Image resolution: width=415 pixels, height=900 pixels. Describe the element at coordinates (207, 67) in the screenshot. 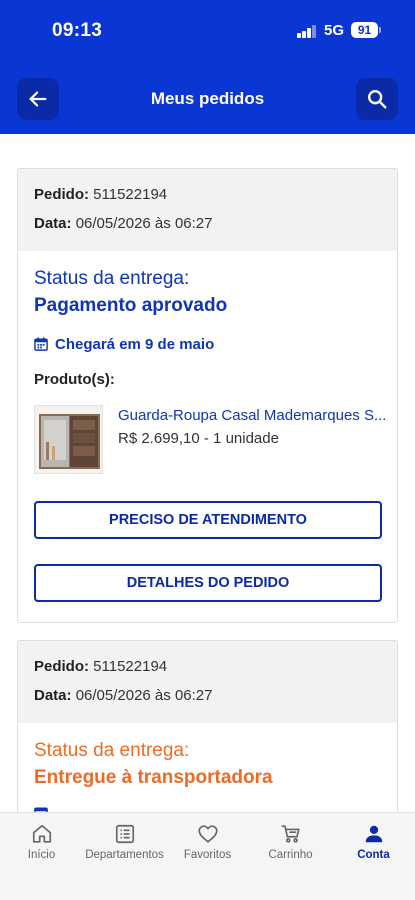

I see `app-header: 09:13 5G 91 Meus pedidos` at that location.